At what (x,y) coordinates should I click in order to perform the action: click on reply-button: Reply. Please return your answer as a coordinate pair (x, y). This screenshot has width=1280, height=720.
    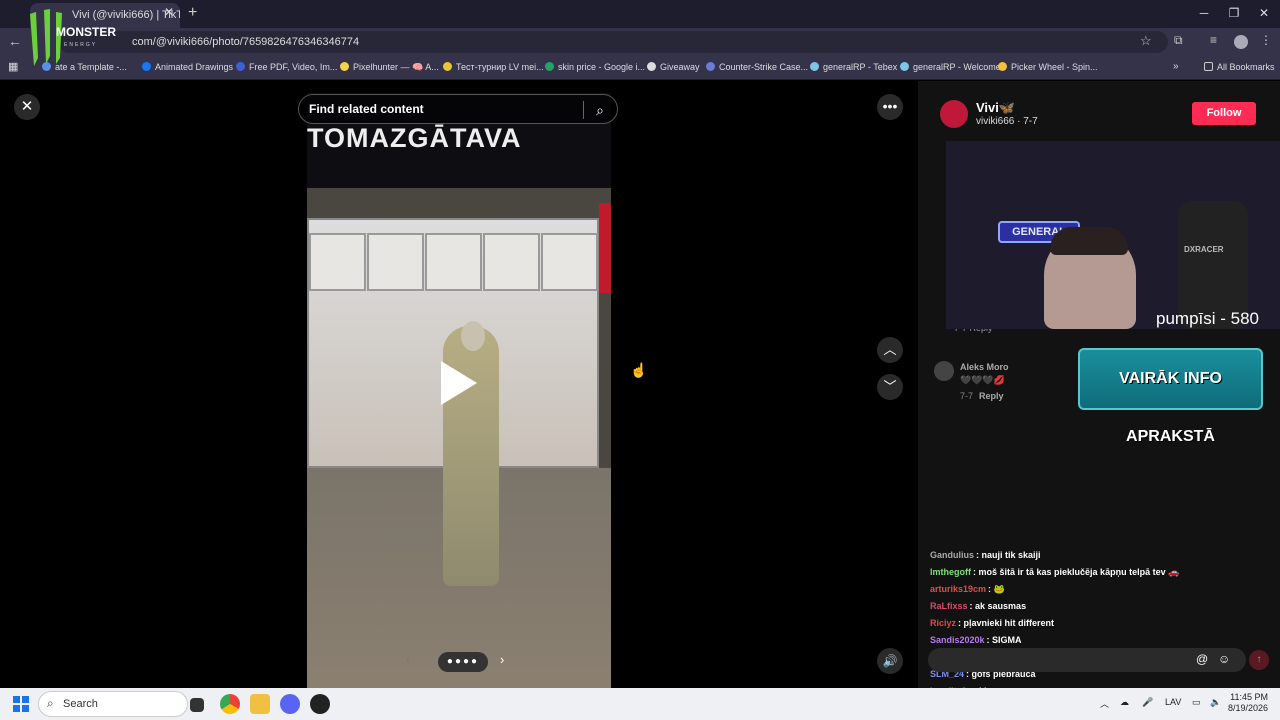
    Looking at the image, I should click on (991, 396).